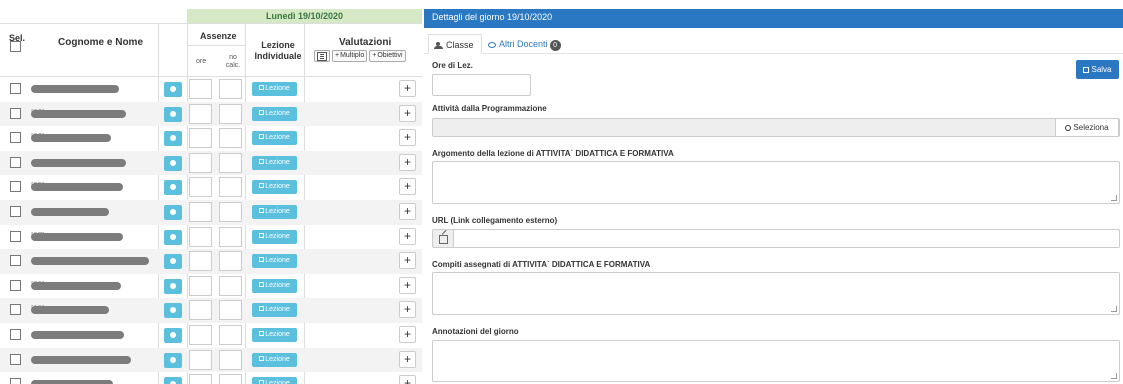 The image size is (1123, 384). I want to click on redacted-student-name, so click(77, 187).